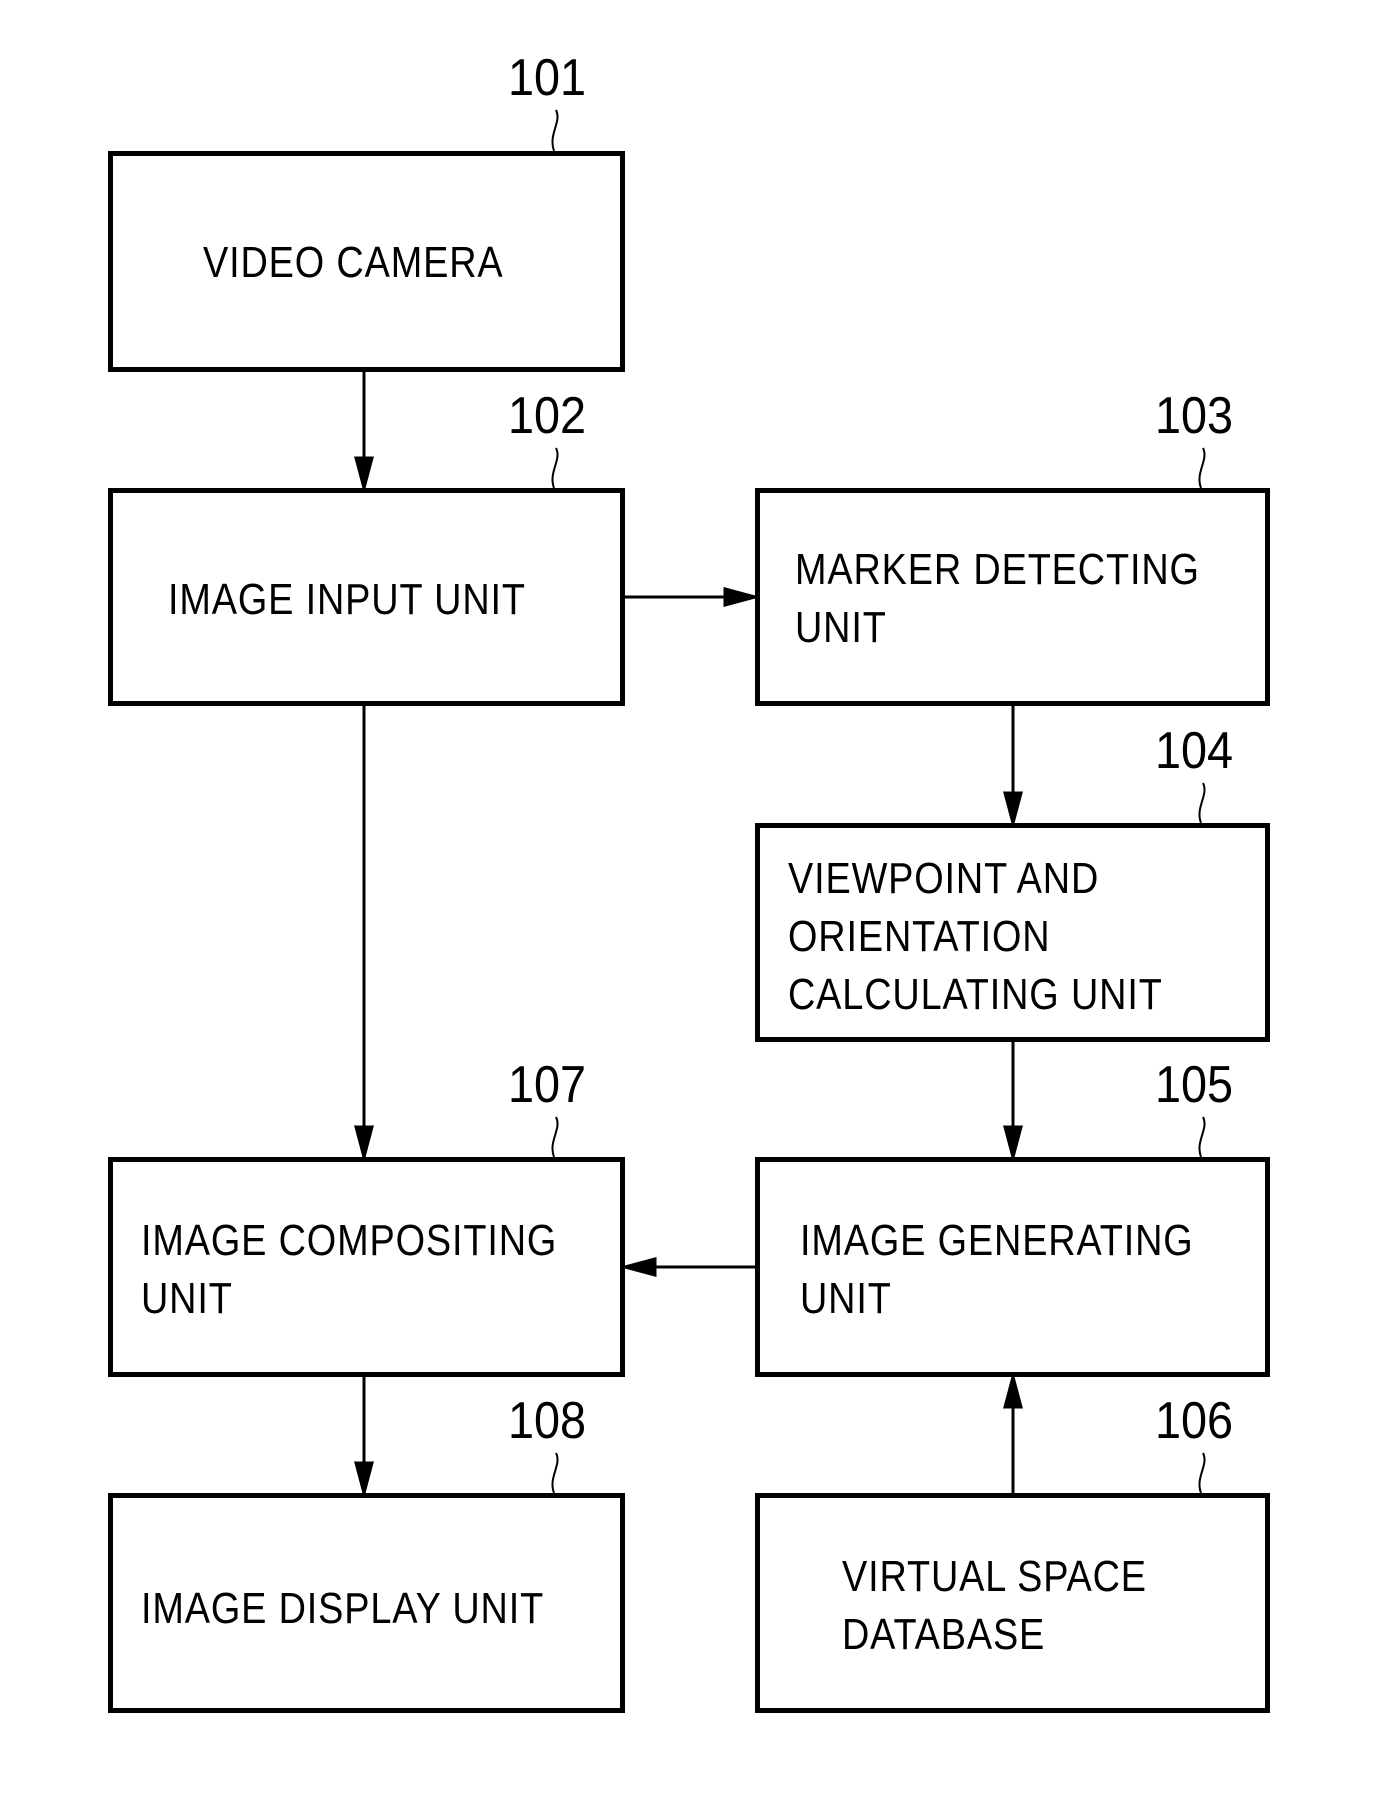 Image resolution: width=1396 pixels, height=1813 pixels. Describe the element at coordinates (347, 599) in the screenshot. I see `block-image-input-unit-label: IMAGE INPUT UNIT` at that location.